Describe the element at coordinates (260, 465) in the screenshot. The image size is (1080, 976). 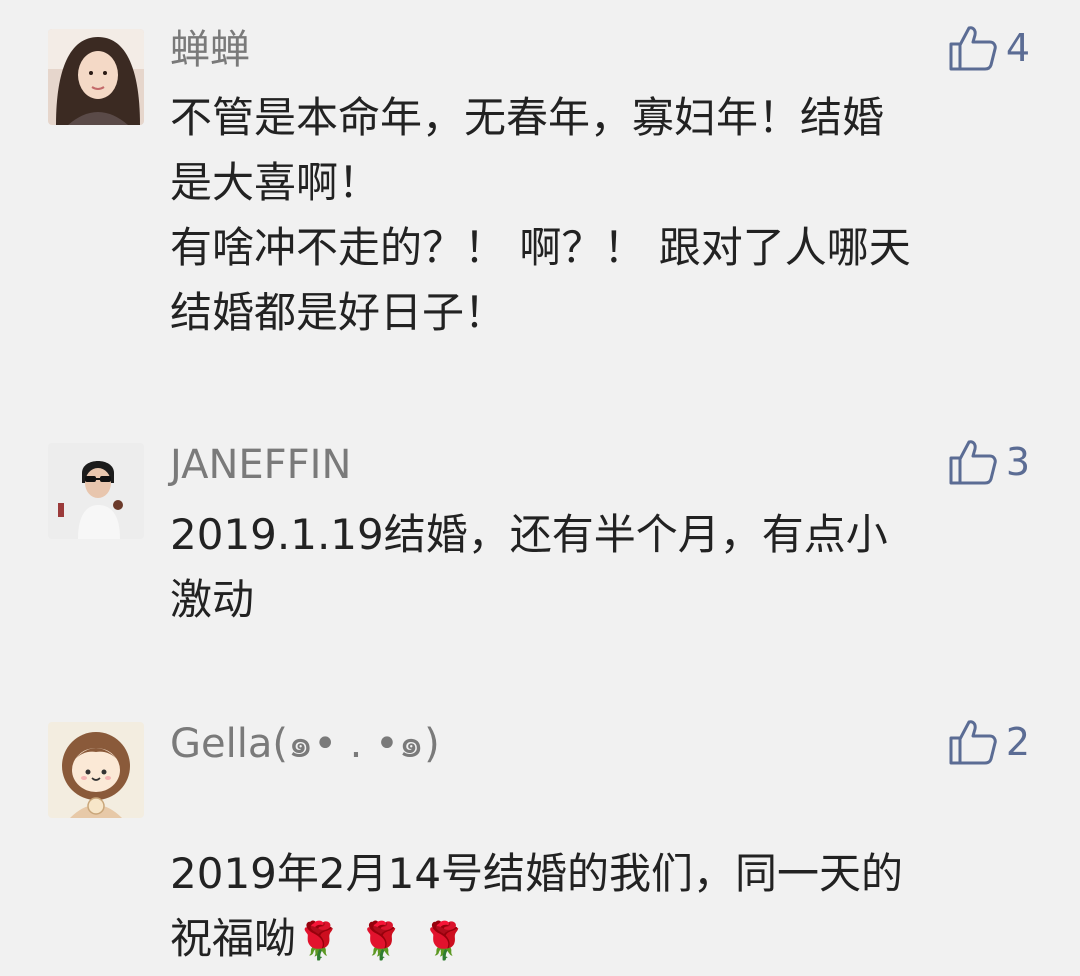
I see `commenter-name: JANEFFIN` at that location.